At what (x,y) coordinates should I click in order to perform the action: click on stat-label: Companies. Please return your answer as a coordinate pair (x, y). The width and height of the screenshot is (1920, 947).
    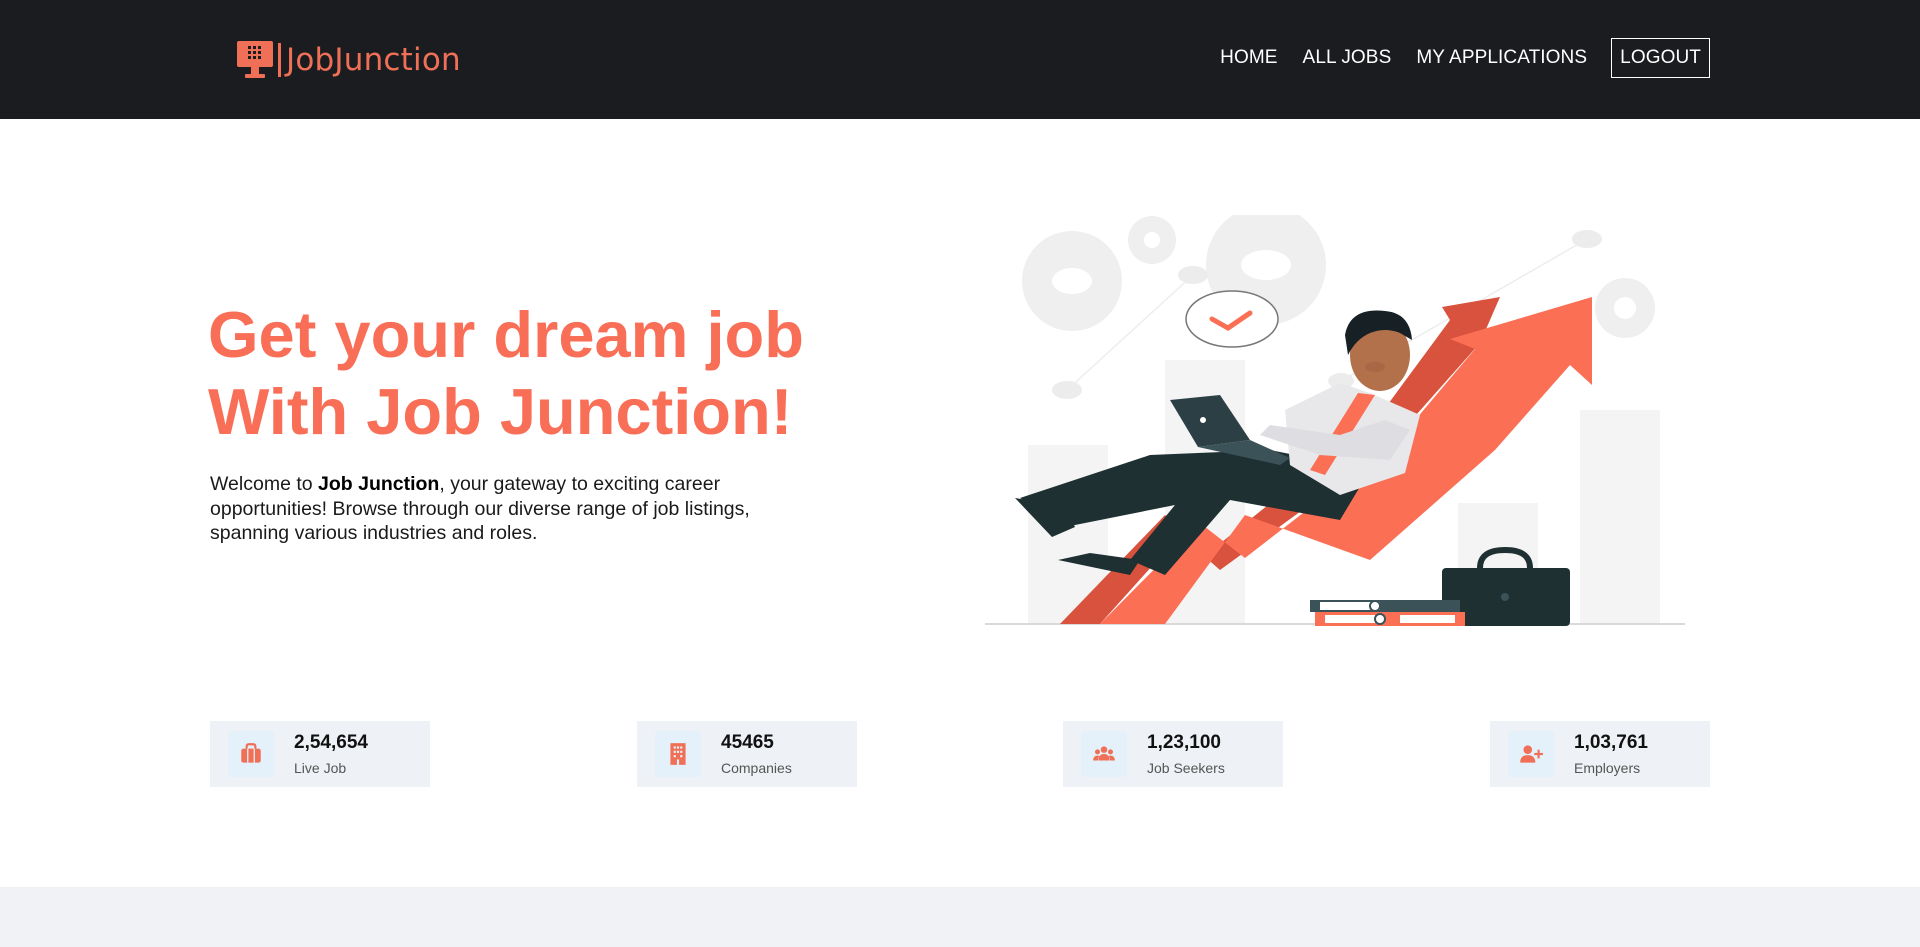
    Looking at the image, I should click on (756, 767).